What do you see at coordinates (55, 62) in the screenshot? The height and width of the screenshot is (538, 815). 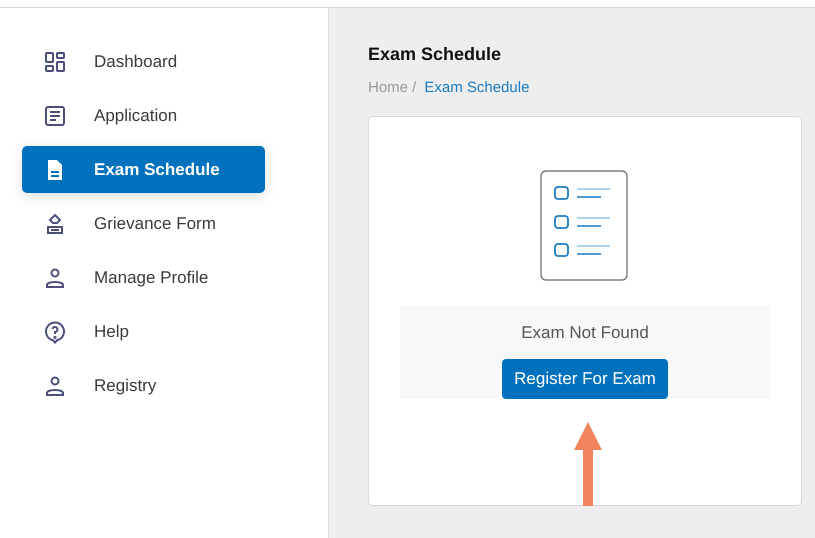 I see `grid-icon` at bounding box center [55, 62].